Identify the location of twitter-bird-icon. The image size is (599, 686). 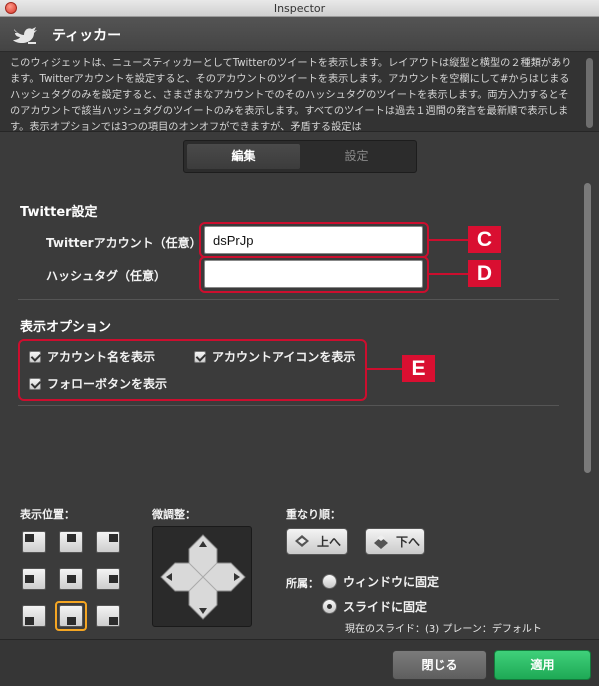
(25, 35).